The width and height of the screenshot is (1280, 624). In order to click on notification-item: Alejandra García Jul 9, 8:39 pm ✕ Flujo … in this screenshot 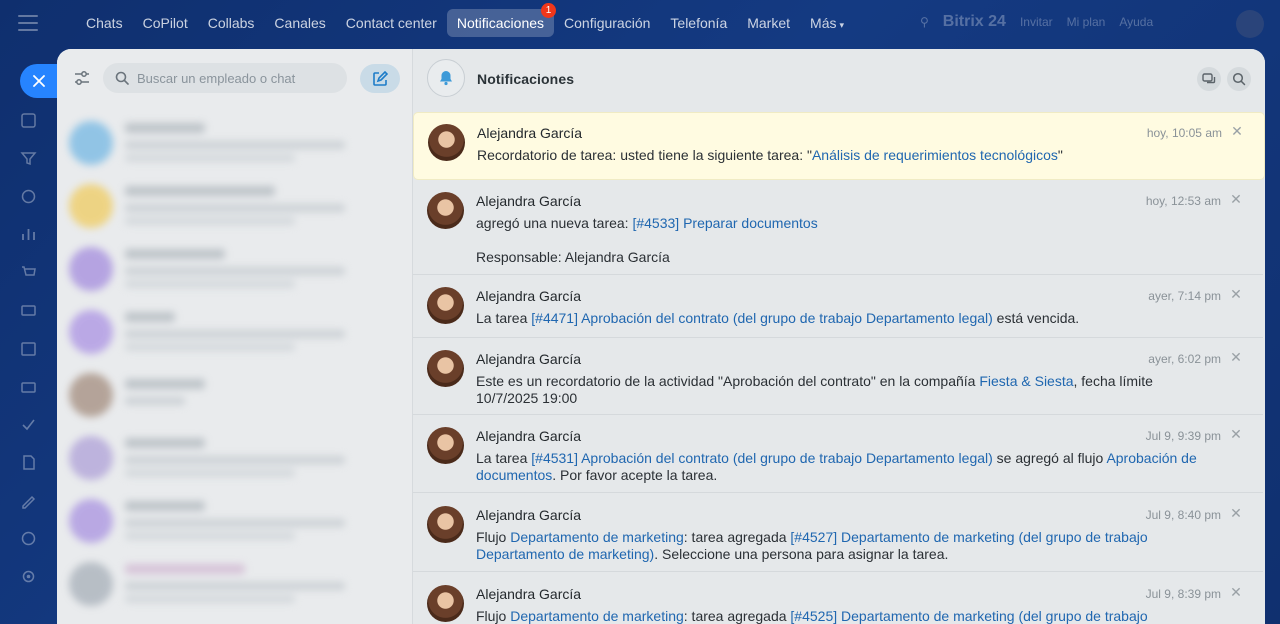, I will do `click(838, 599)`.